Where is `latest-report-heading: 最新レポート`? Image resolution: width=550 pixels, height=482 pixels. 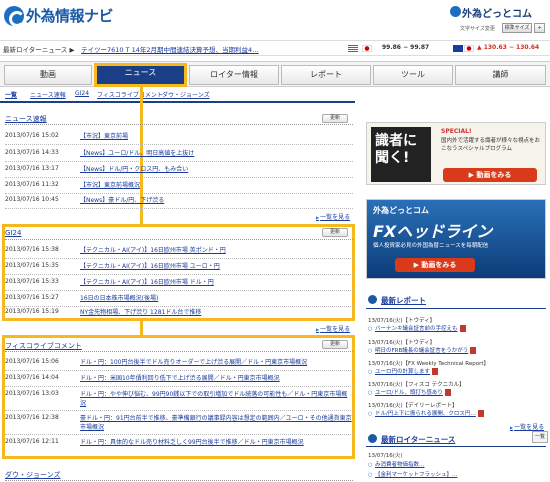
latest-report-heading: 最新レポート is located at coordinates (403, 300).